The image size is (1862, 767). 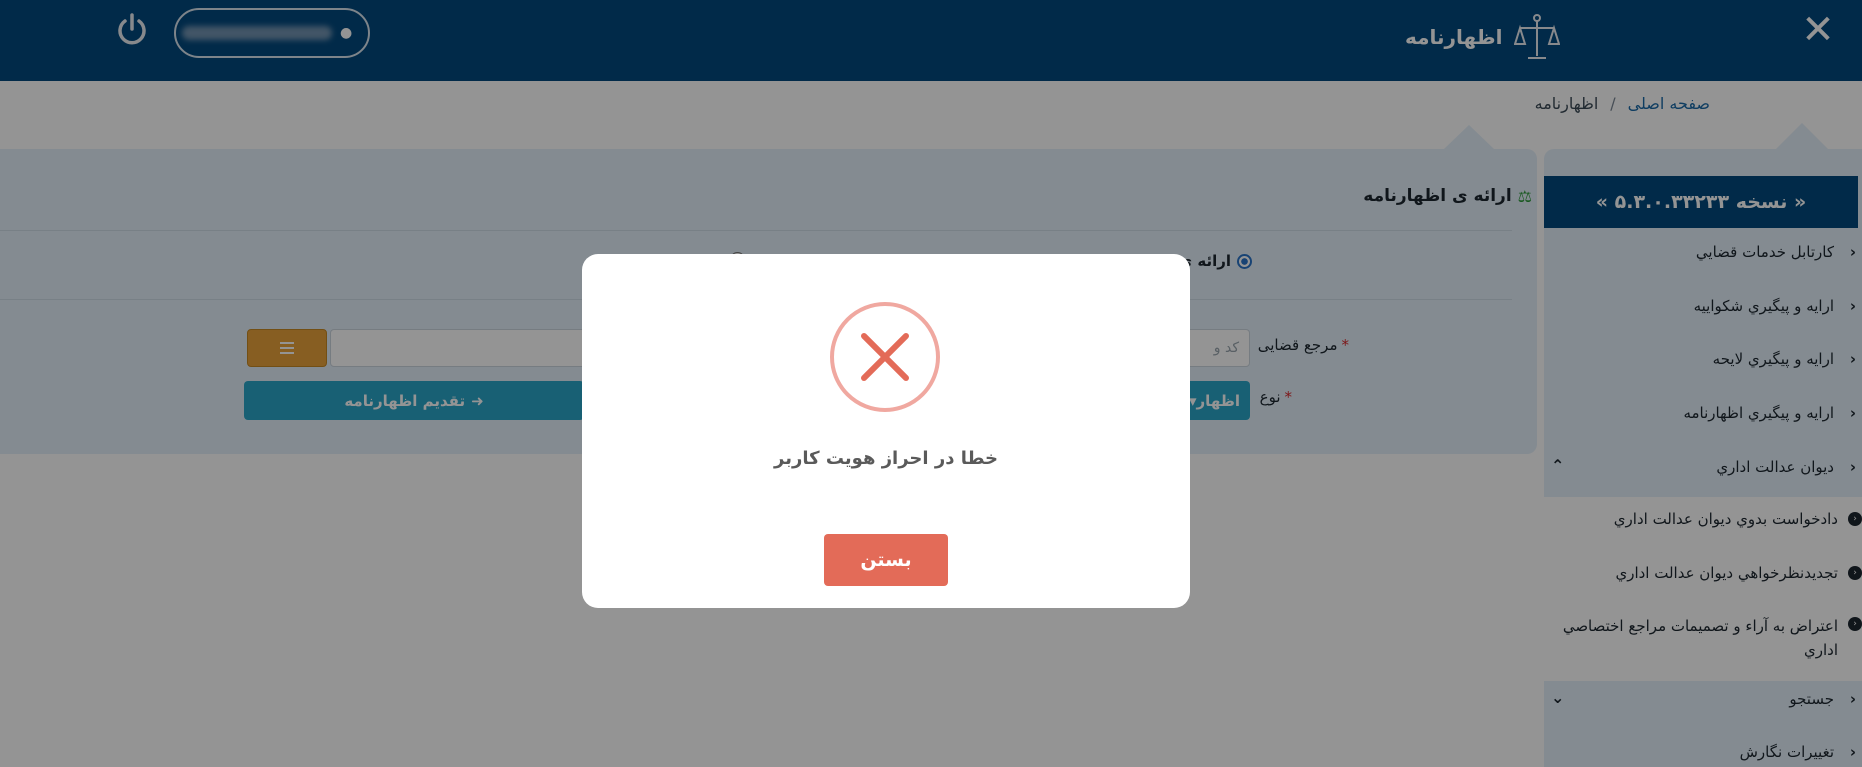 What do you see at coordinates (885, 357) in the screenshot?
I see `error-x-icon` at bounding box center [885, 357].